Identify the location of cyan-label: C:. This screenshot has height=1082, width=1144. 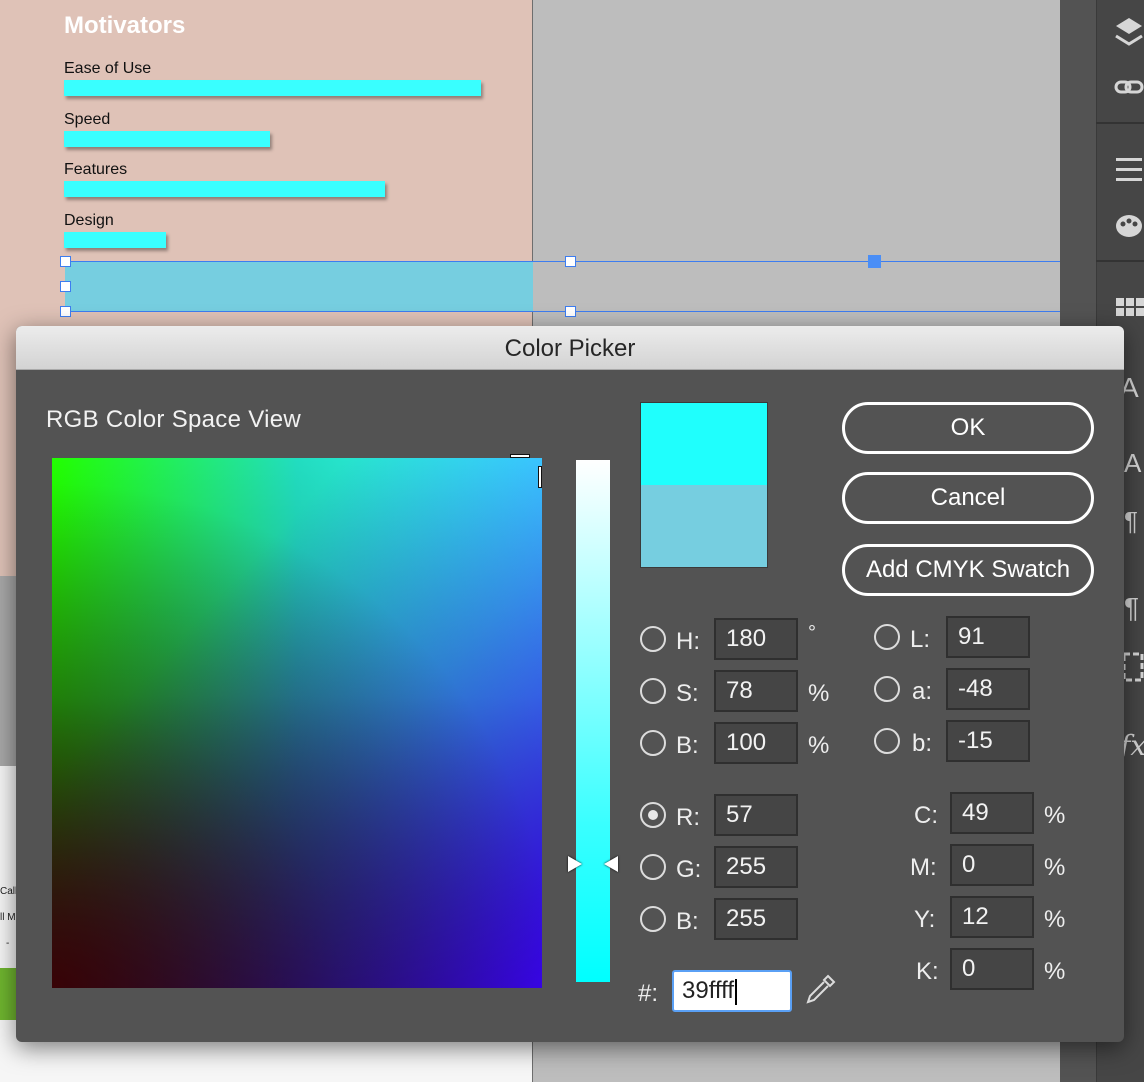
(926, 815).